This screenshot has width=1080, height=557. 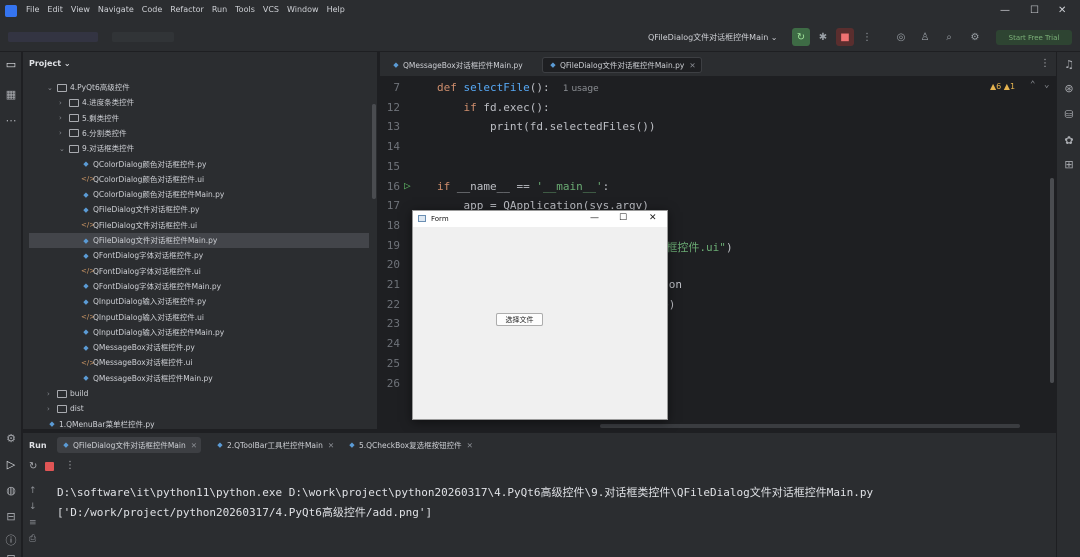 What do you see at coordinates (810, 426) in the screenshot?
I see `editor-hscrollbar` at bounding box center [810, 426].